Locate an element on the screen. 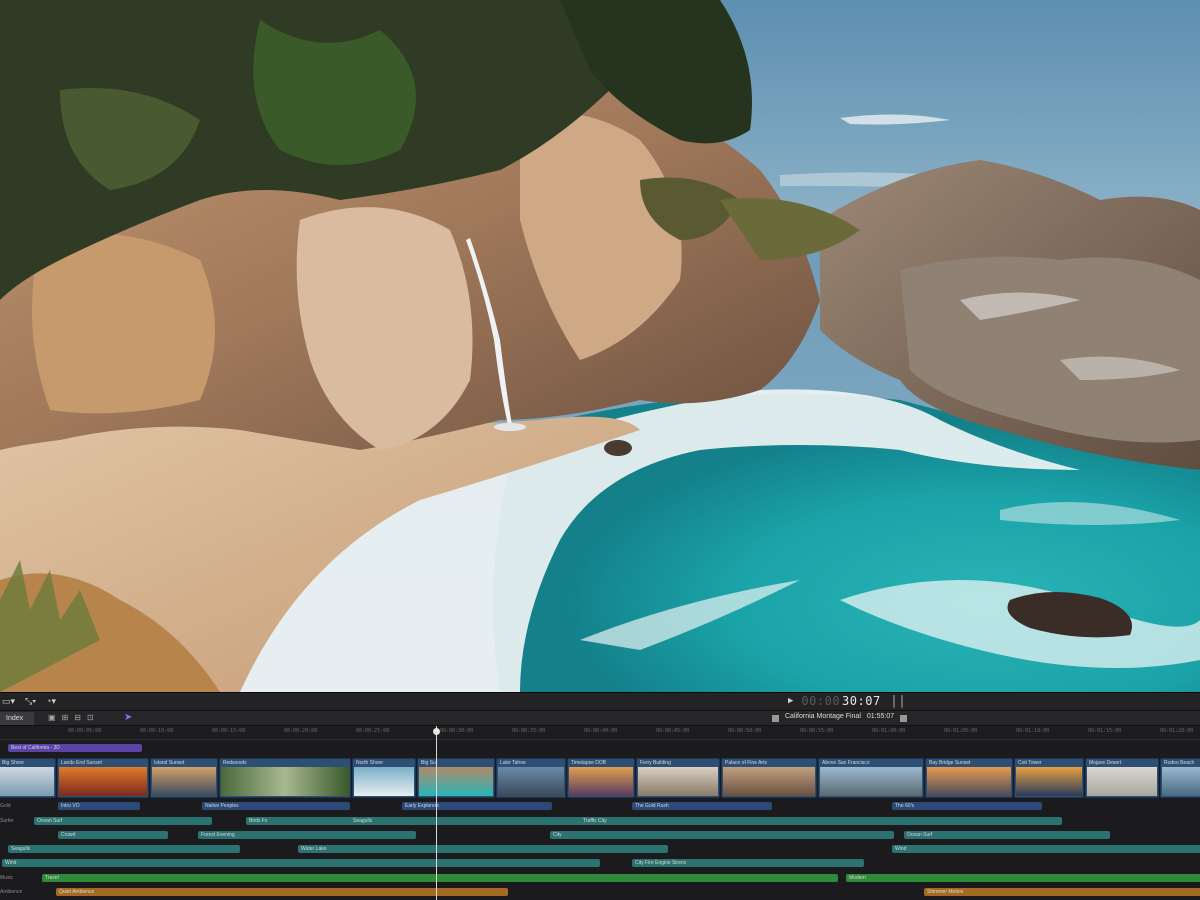 This screenshot has height=900, width=1200. video-clip: North Shore is located at coordinates (384, 778).